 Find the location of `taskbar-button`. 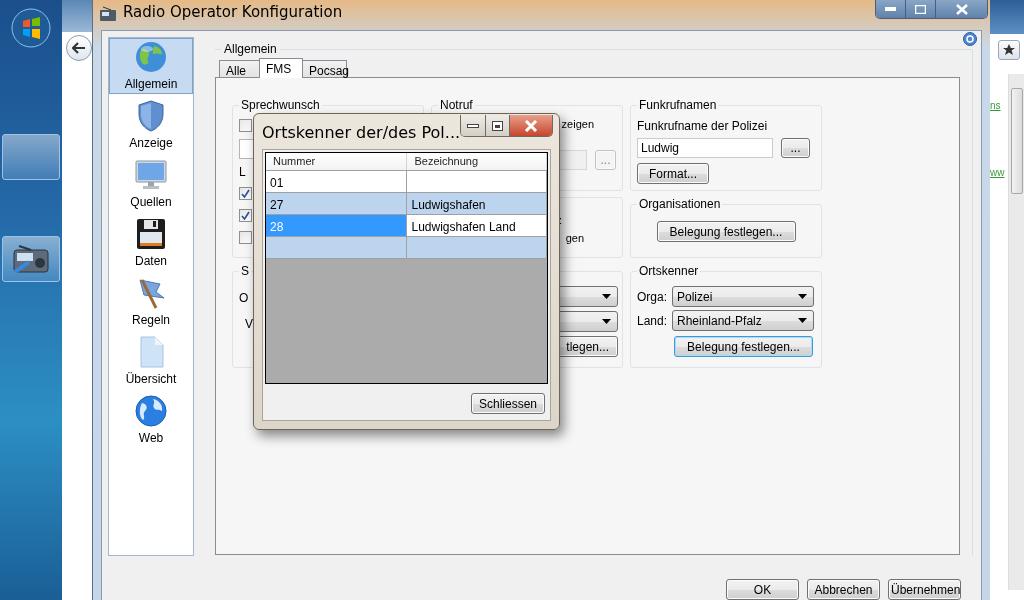

taskbar-button is located at coordinates (31, 259).